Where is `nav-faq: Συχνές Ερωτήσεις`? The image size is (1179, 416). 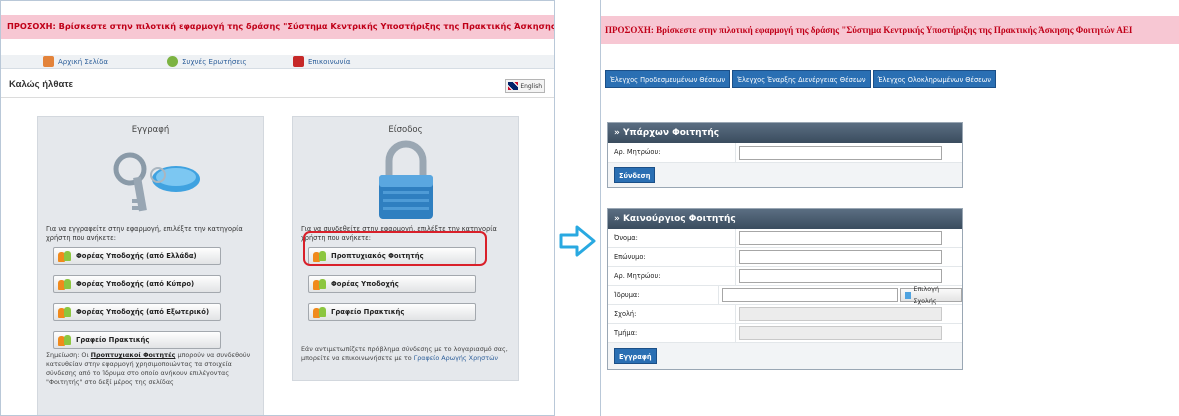 nav-faq: Συχνές Ερωτήσεις is located at coordinates (207, 61).